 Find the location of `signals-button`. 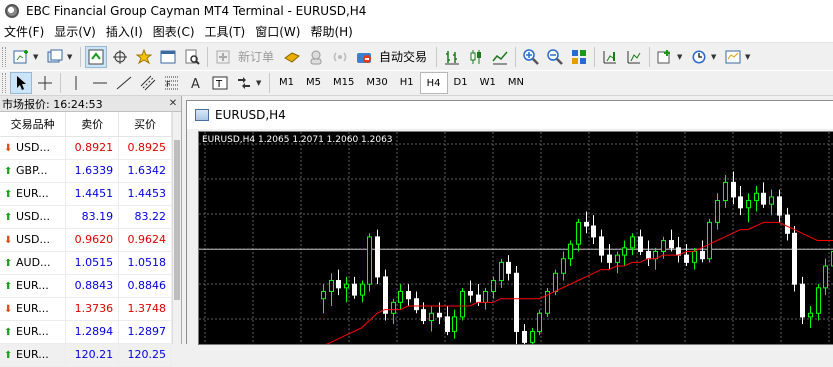

signals-button is located at coordinates (340, 57).